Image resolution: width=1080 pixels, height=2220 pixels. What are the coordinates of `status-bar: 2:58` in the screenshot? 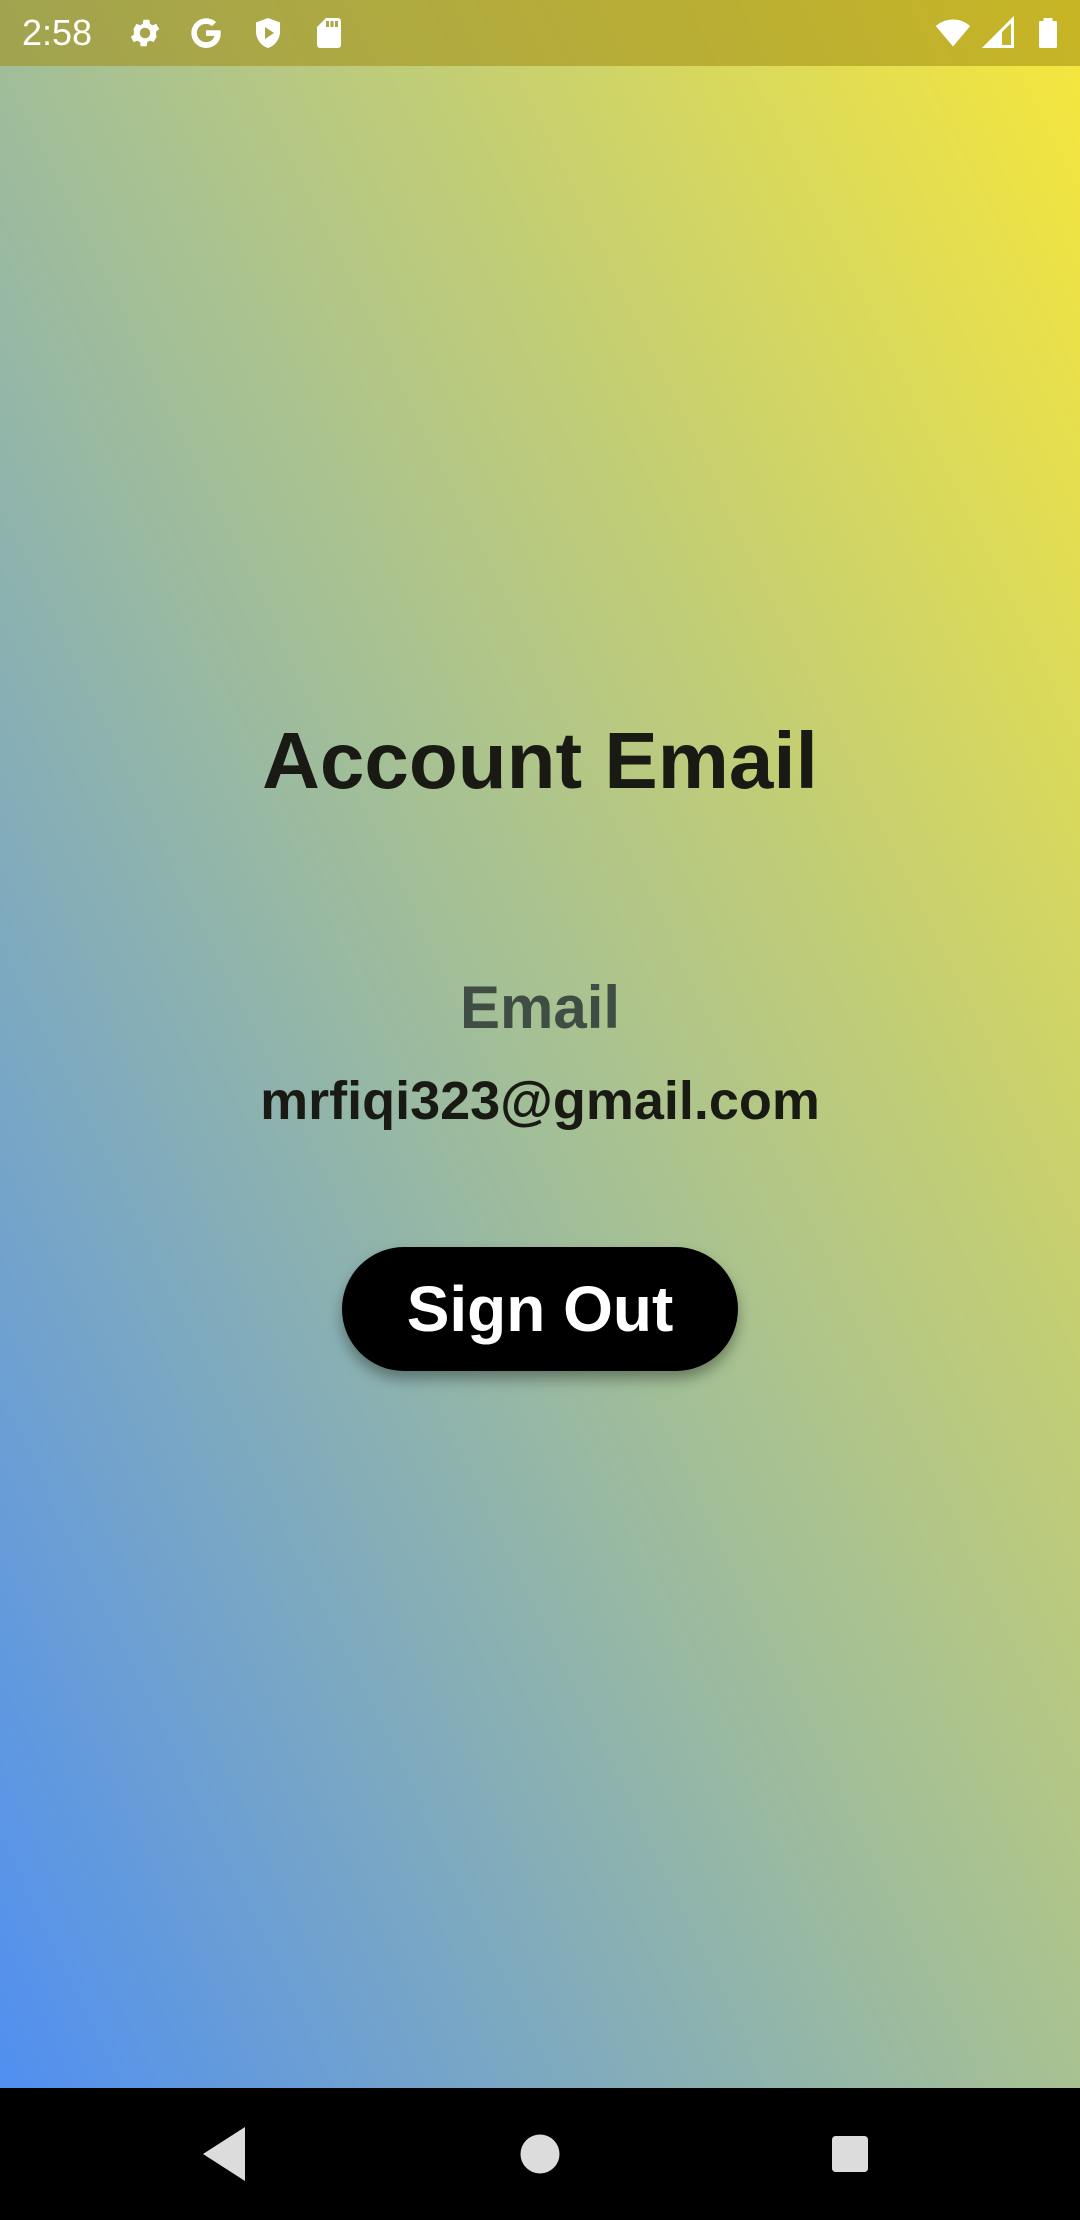 It's located at (540, 33).